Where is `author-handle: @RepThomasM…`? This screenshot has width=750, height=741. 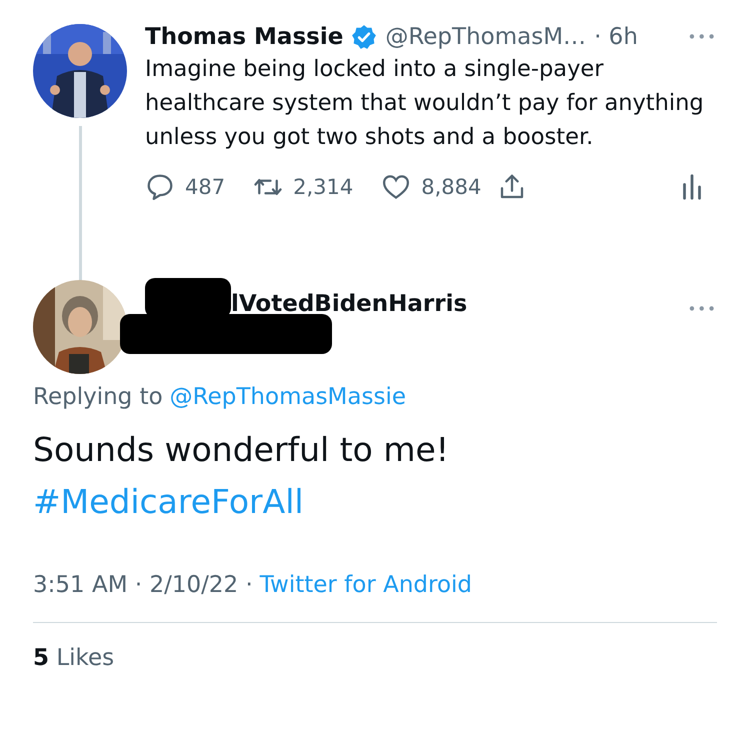 author-handle: @RepThomasM… is located at coordinates (485, 37).